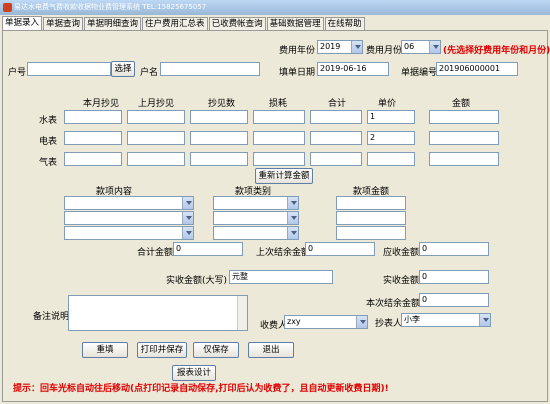 The height and width of the screenshot is (404, 550). I want to click on gas-loss-input, so click(279, 159).